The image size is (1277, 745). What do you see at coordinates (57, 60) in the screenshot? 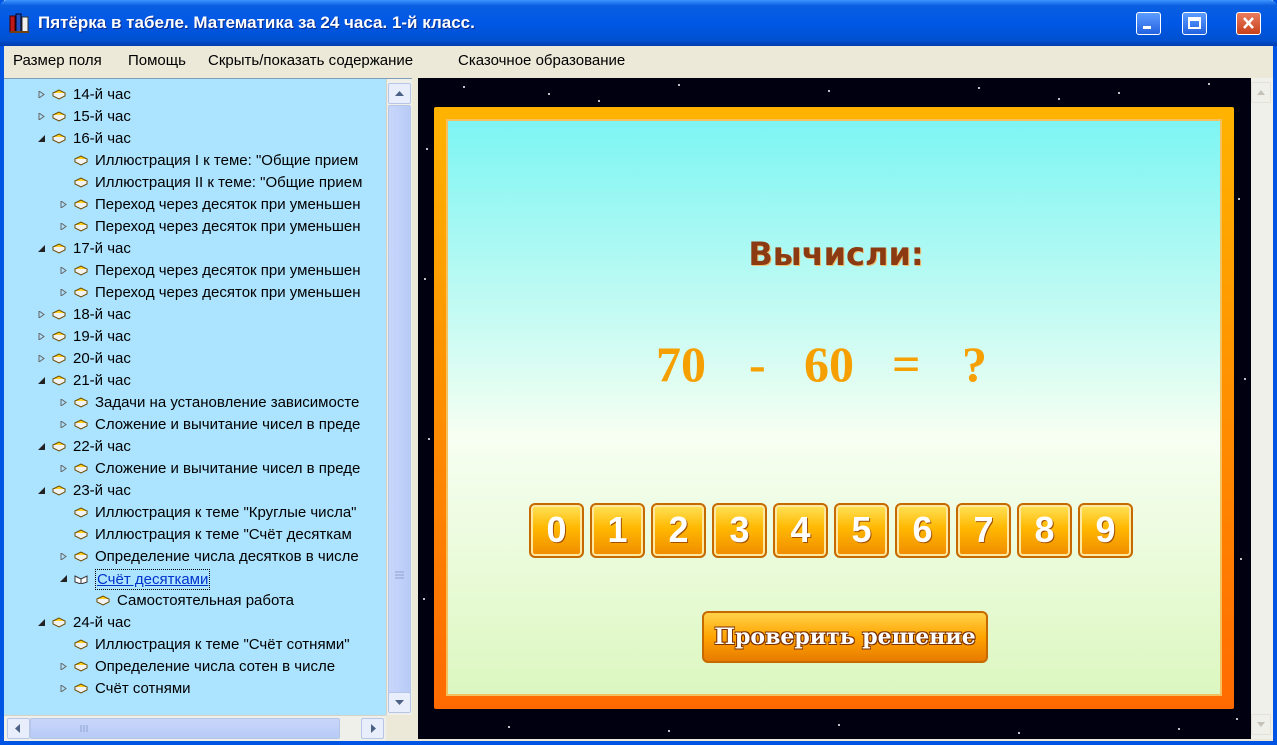
I see `menu-field-size: Размер поля` at bounding box center [57, 60].